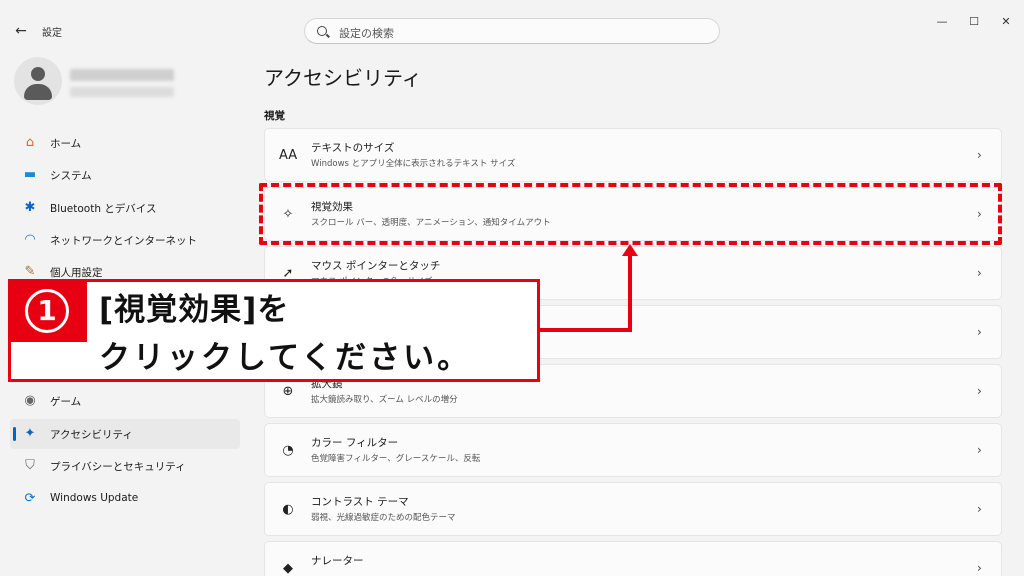 This screenshot has width=1024, height=576. Describe the element at coordinates (384, 400) in the screenshot. I see `card-subtitle: 拡大鏡読み取り、ズーム レベルの増分` at that location.